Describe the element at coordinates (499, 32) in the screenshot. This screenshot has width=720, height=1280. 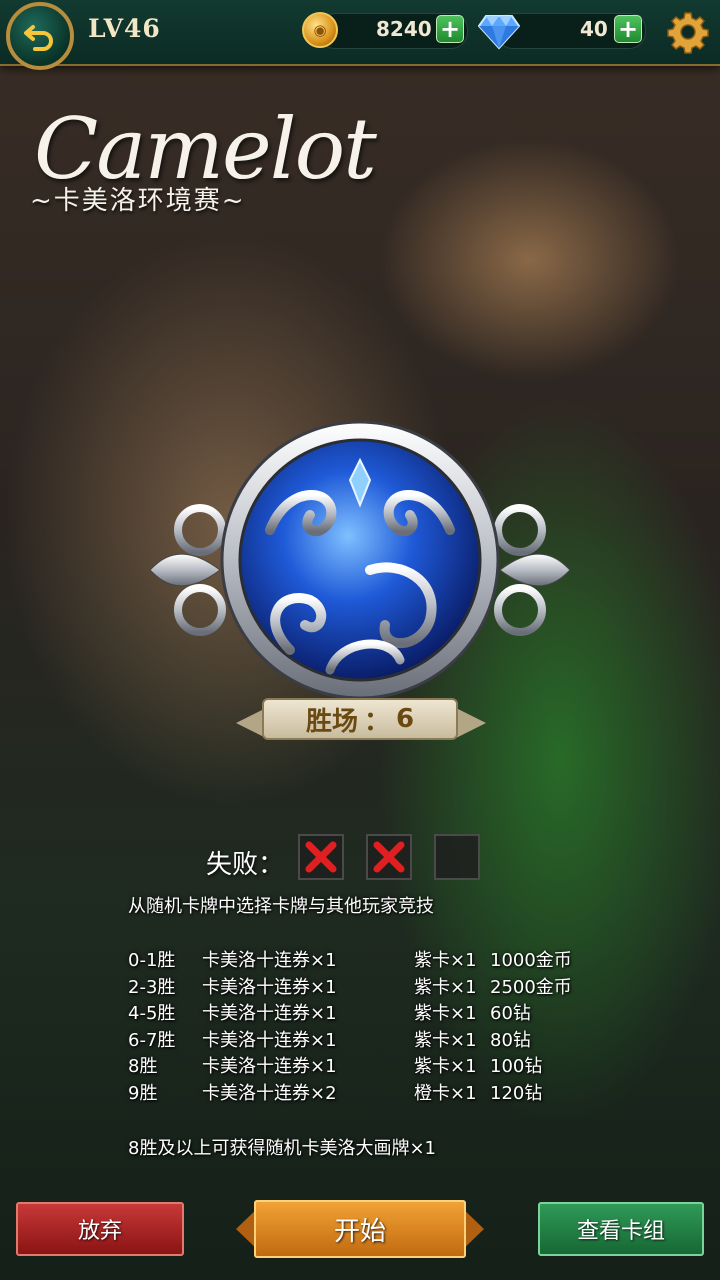
I see `diamond-icon` at that location.